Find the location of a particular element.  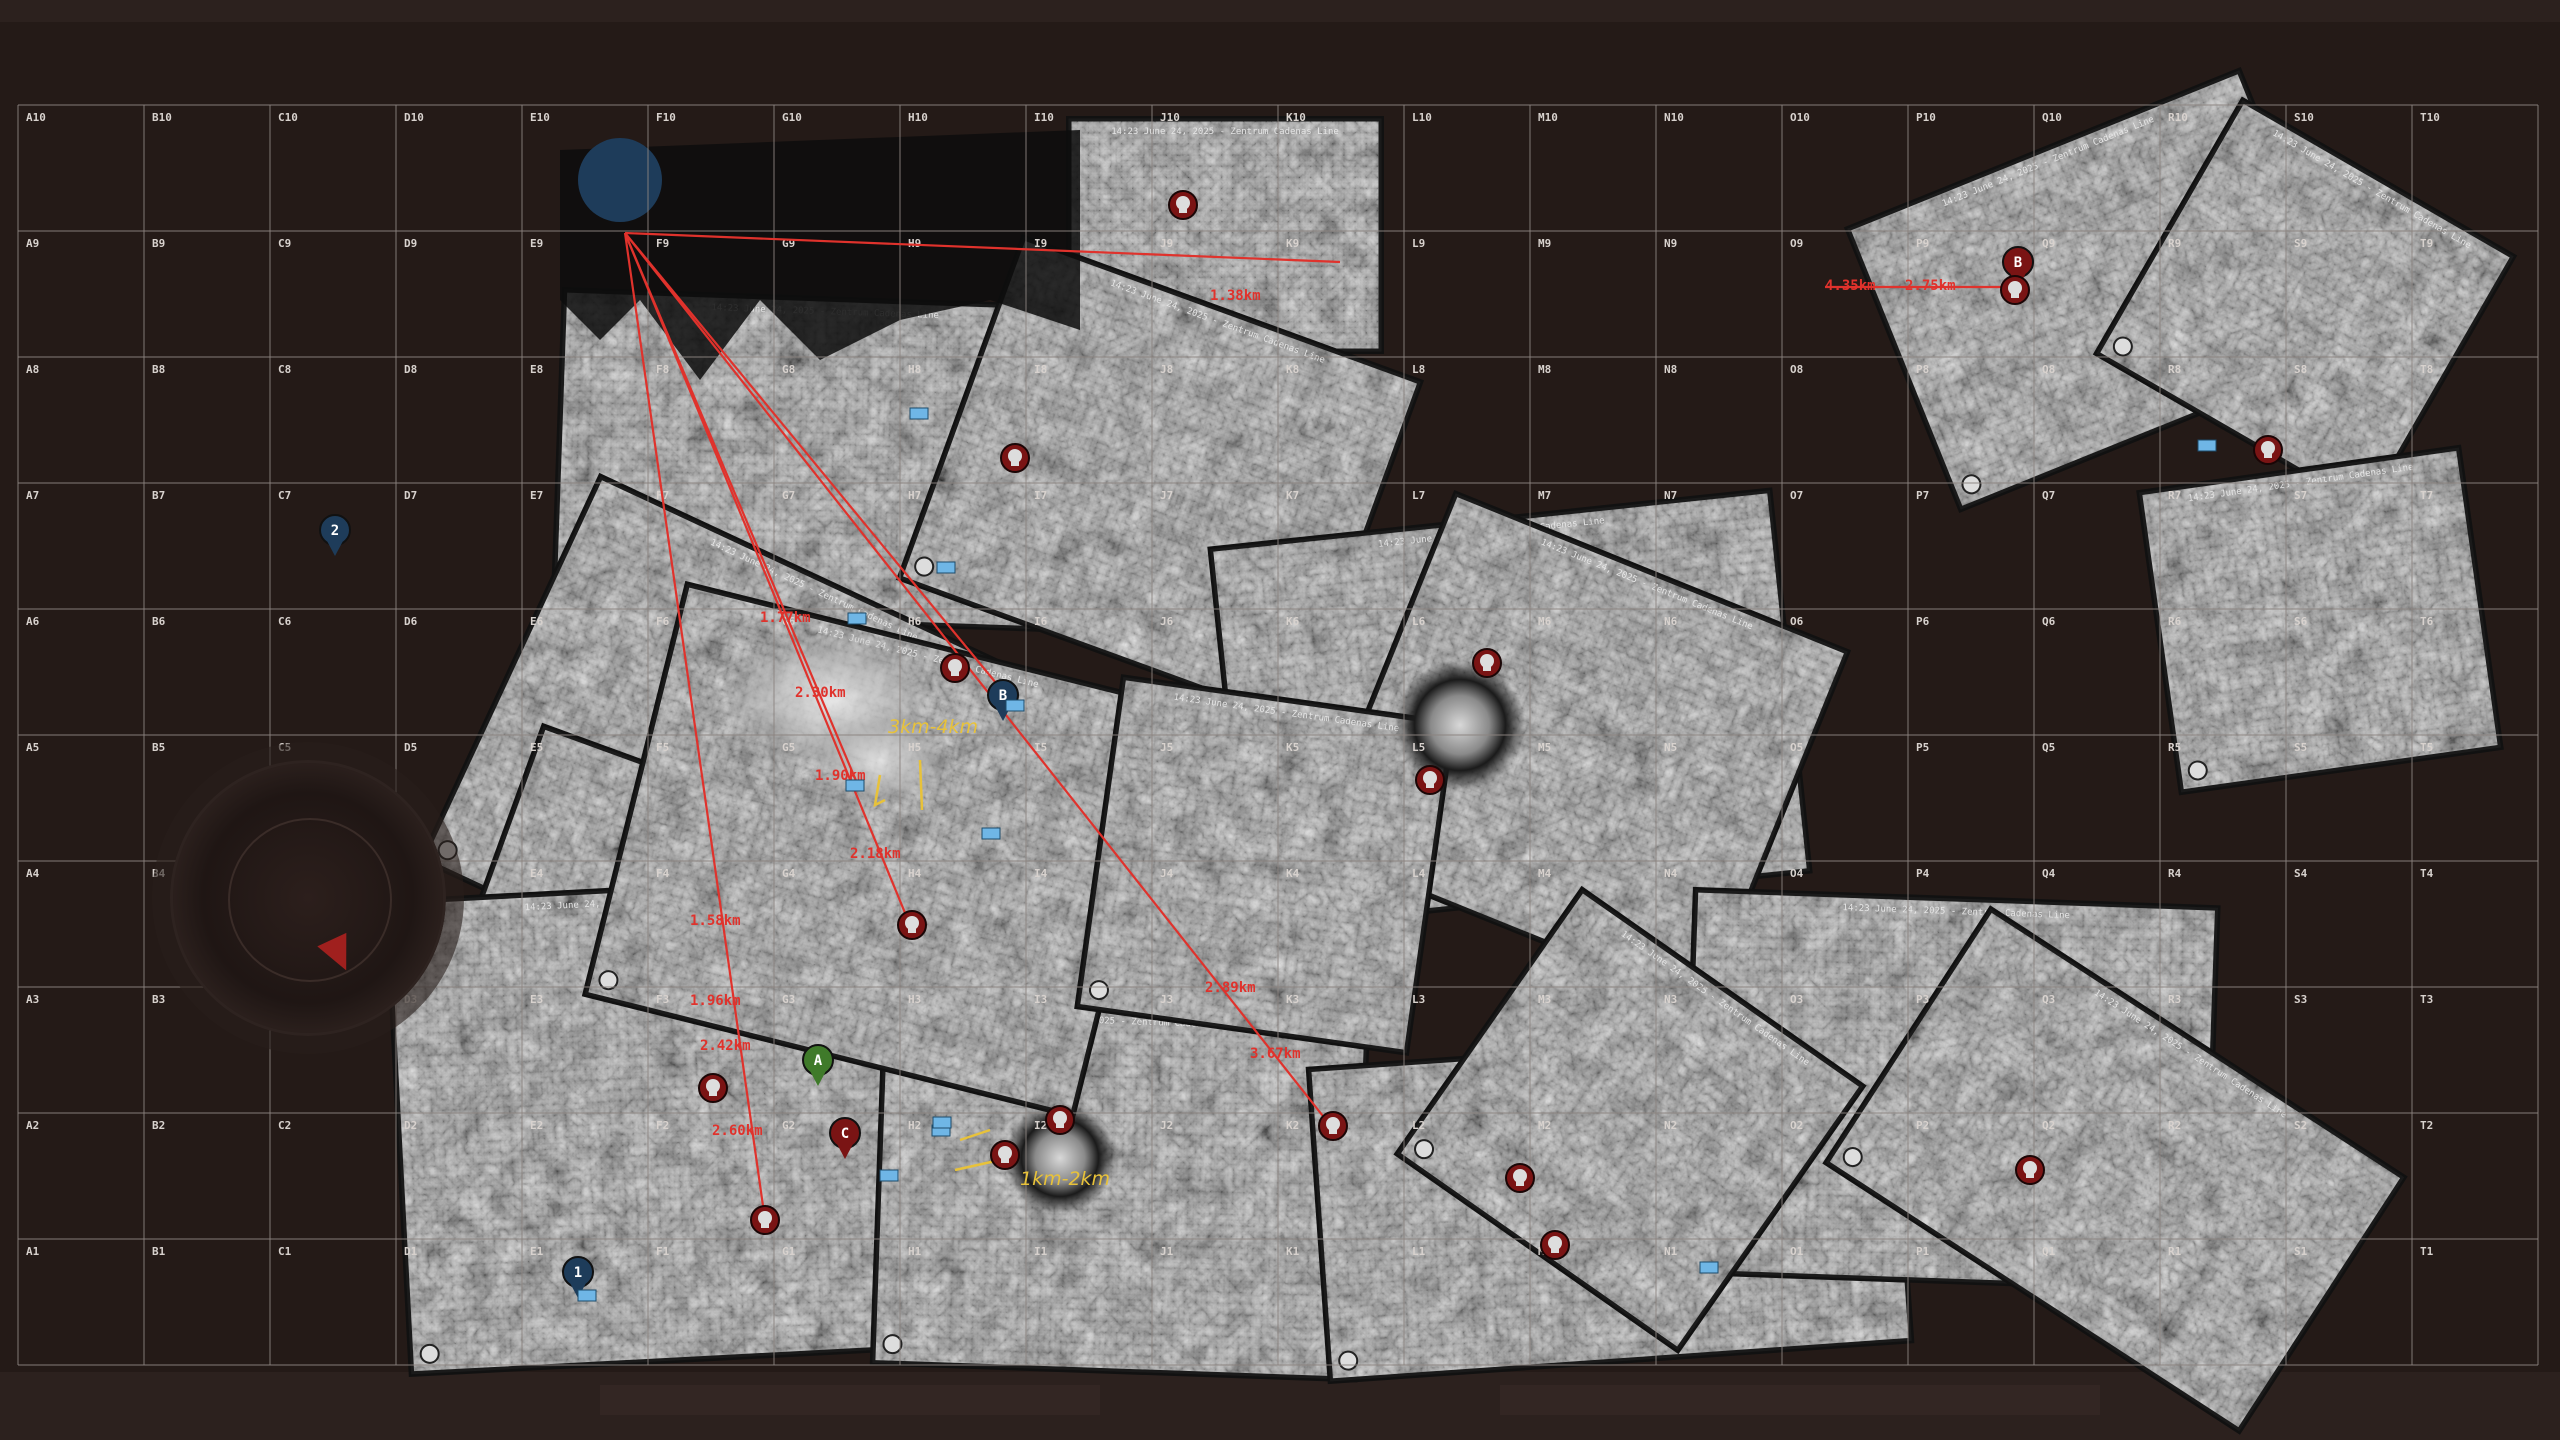

range-label: 4.35km is located at coordinates (1850, 286).